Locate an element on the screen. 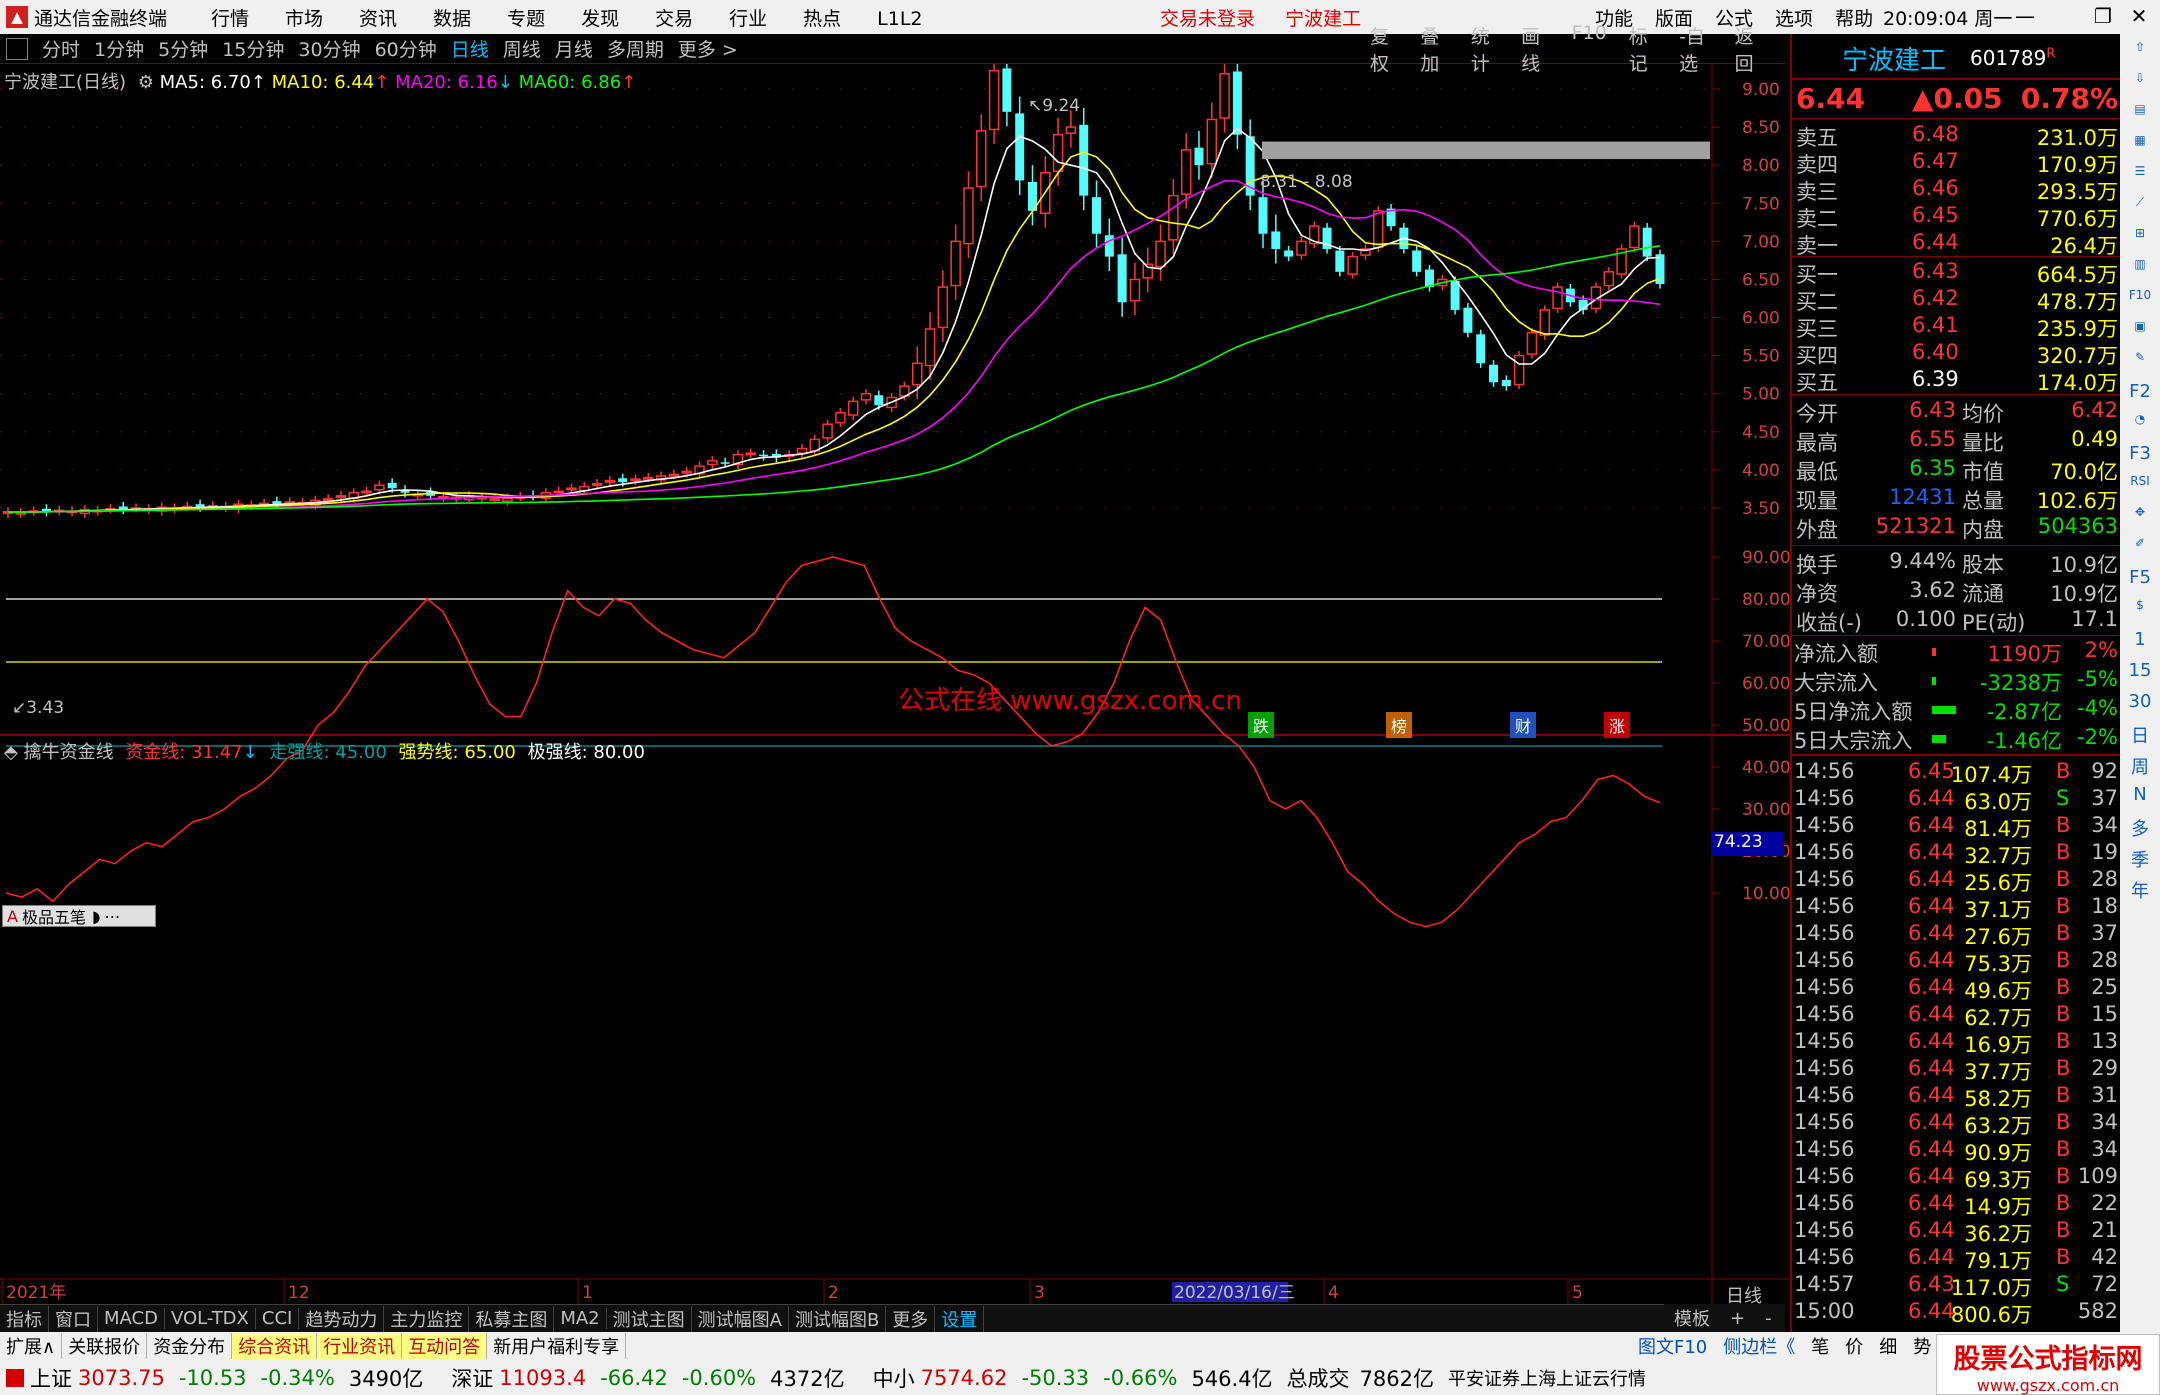 The width and height of the screenshot is (2160, 1395). sidebar-pen-icon: ✐ is located at coordinates (2140, 550).